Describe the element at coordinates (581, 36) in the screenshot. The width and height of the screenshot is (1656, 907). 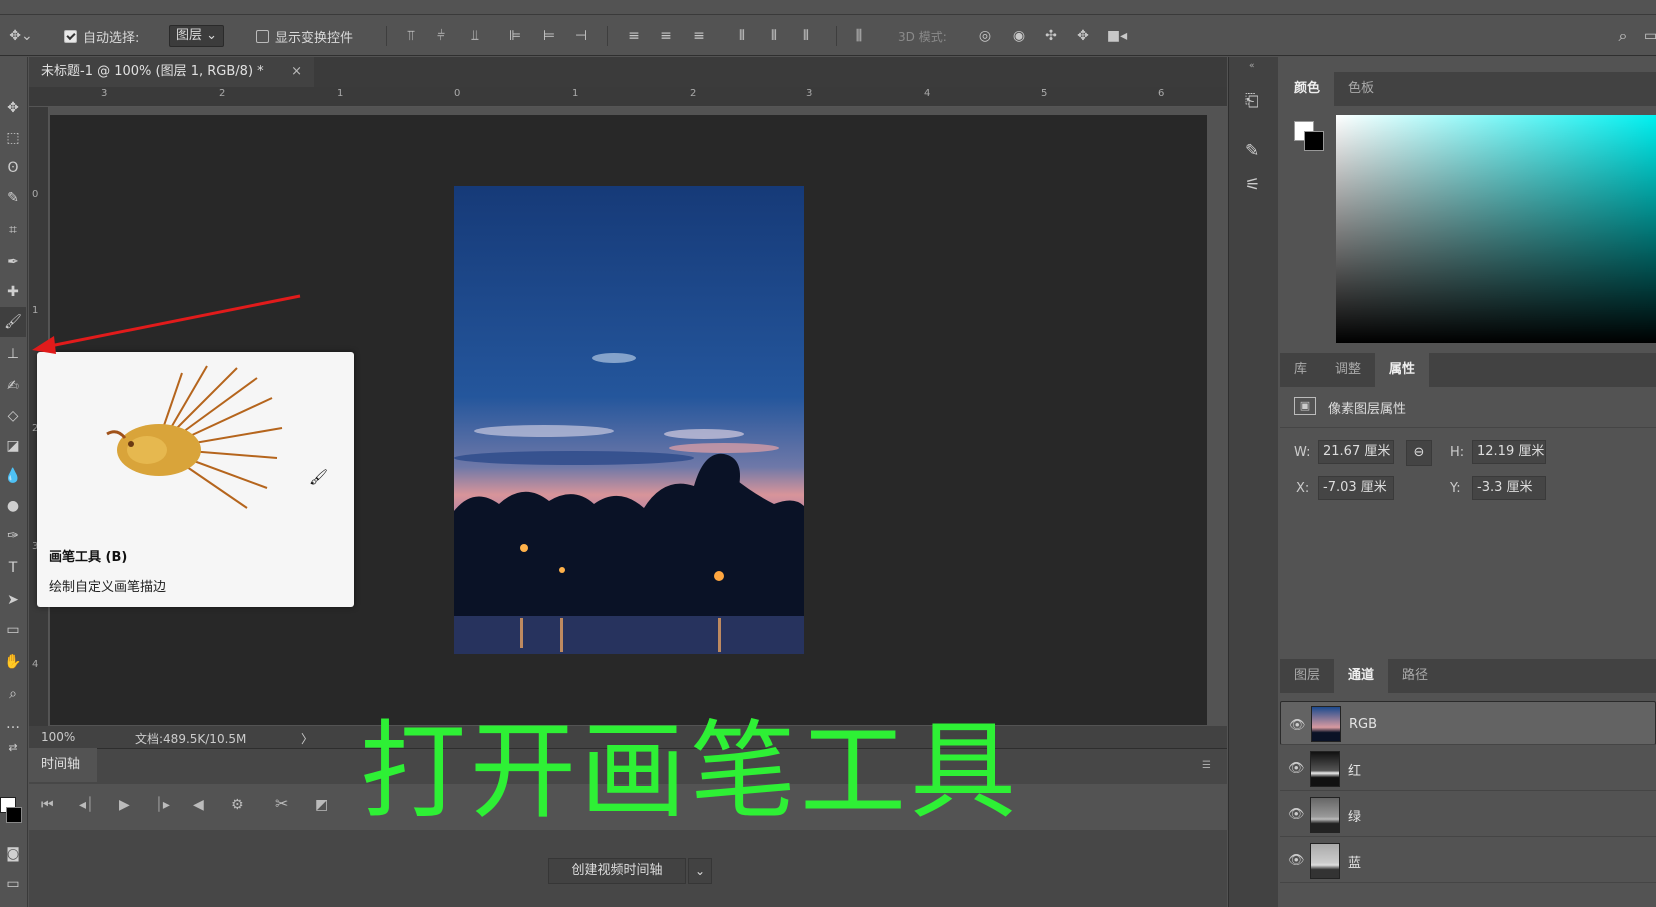
I see `align-right-icon: ⊣` at that location.